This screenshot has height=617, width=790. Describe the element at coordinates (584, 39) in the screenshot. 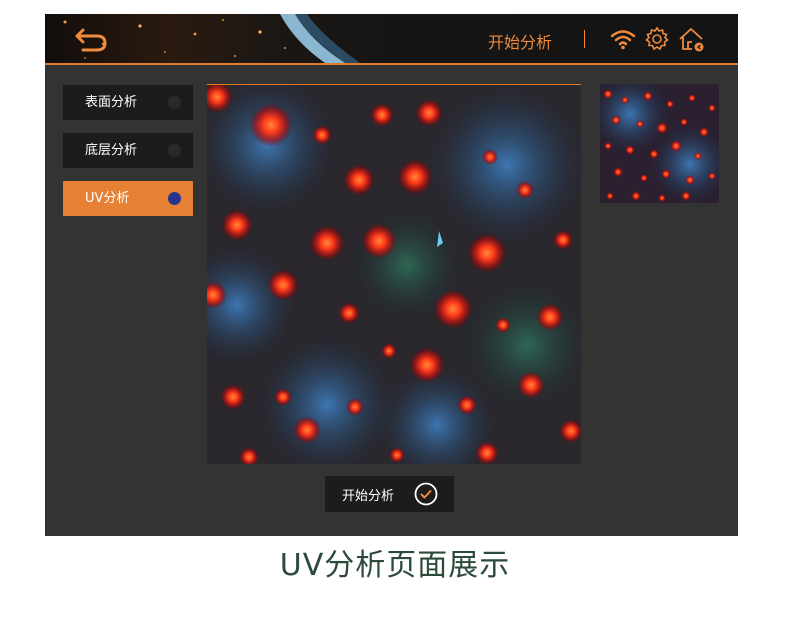

I see `header-divider` at that location.